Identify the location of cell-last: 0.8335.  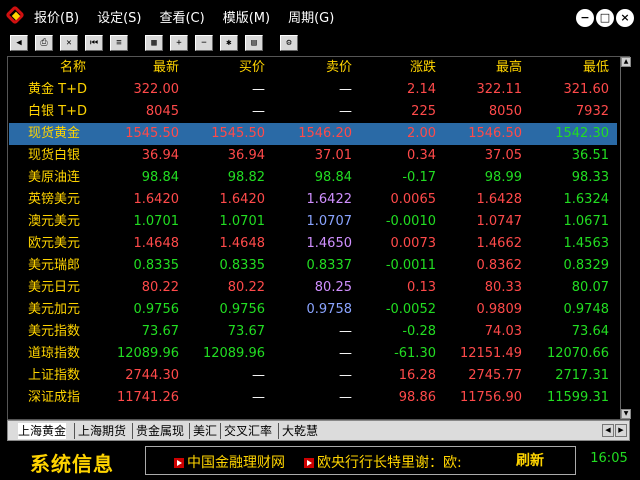
(156, 265).